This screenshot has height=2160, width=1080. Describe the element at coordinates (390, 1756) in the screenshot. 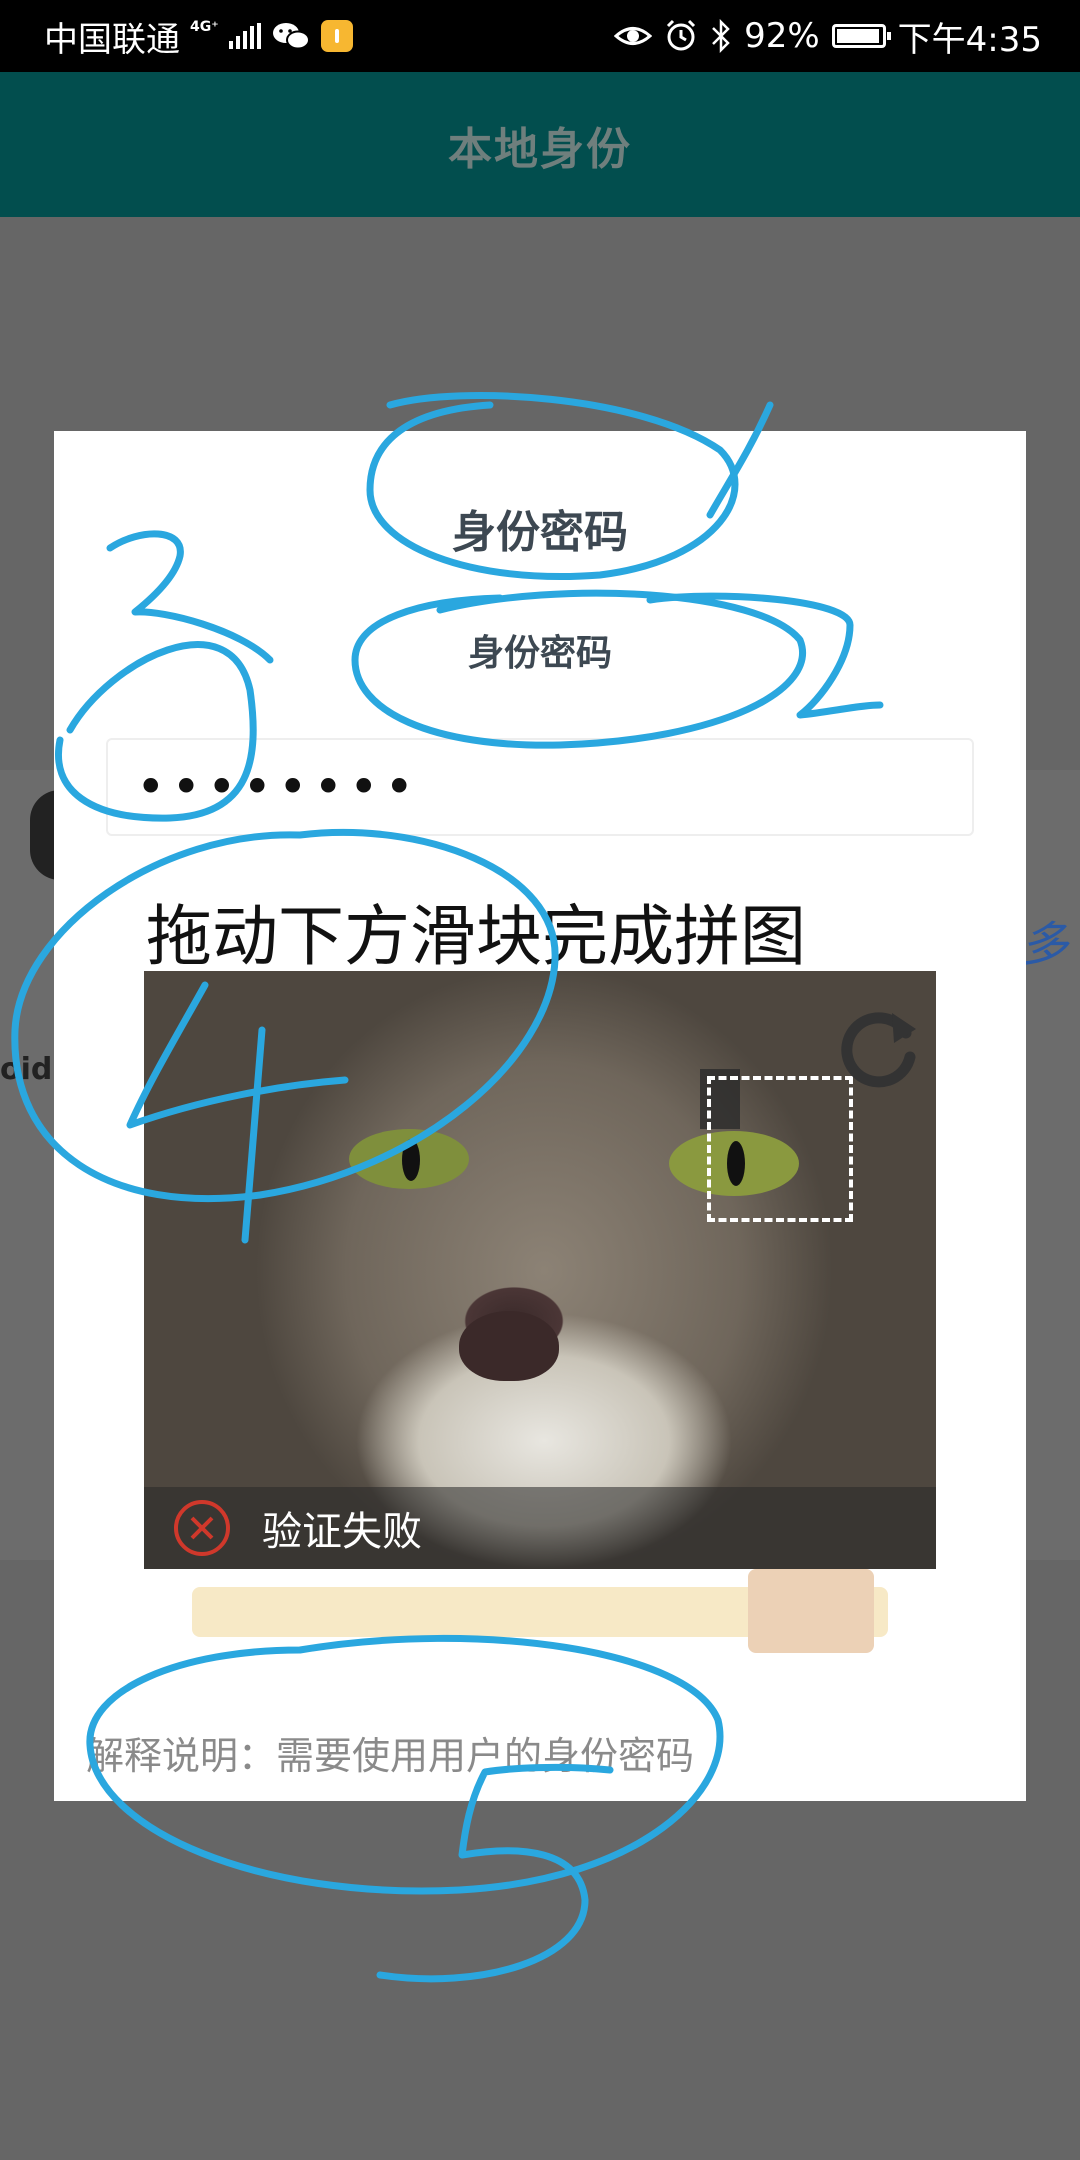

I see `explanation-note: 解释说明：需要使用用户的身份密码` at that location.